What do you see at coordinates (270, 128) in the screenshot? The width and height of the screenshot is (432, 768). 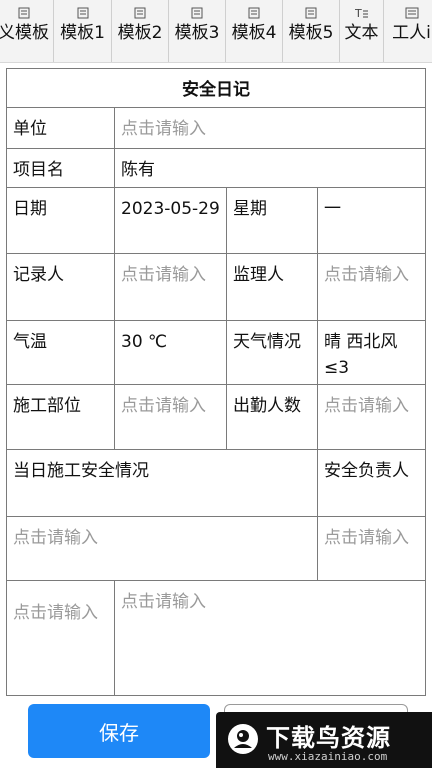 I see `unit-input: 点击请输入` at bounding box center [270, 128].